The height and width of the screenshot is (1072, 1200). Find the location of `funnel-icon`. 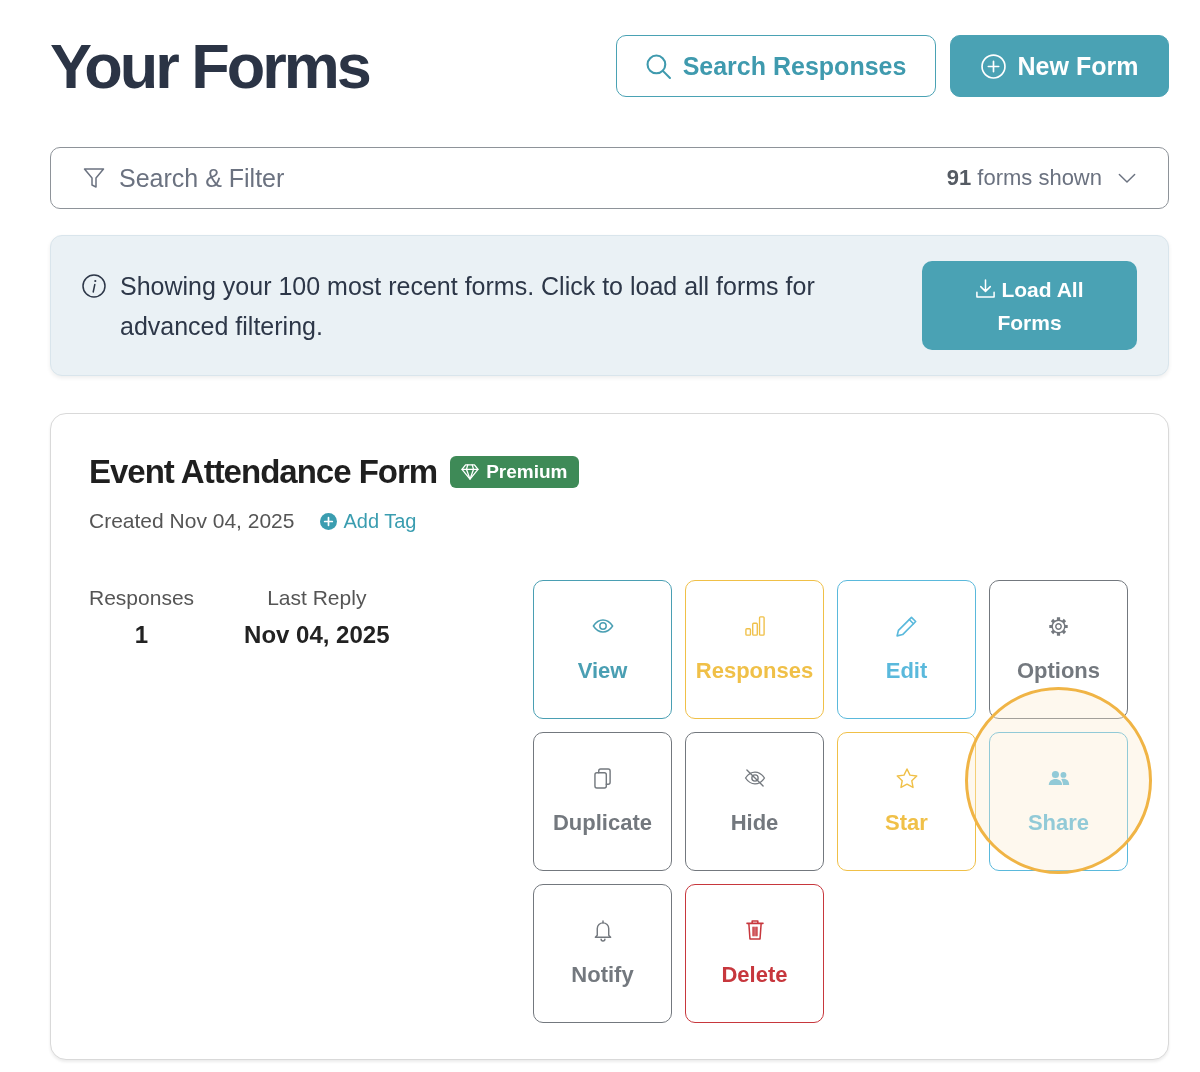

funnel-icon is located at coordinates (94, 178).